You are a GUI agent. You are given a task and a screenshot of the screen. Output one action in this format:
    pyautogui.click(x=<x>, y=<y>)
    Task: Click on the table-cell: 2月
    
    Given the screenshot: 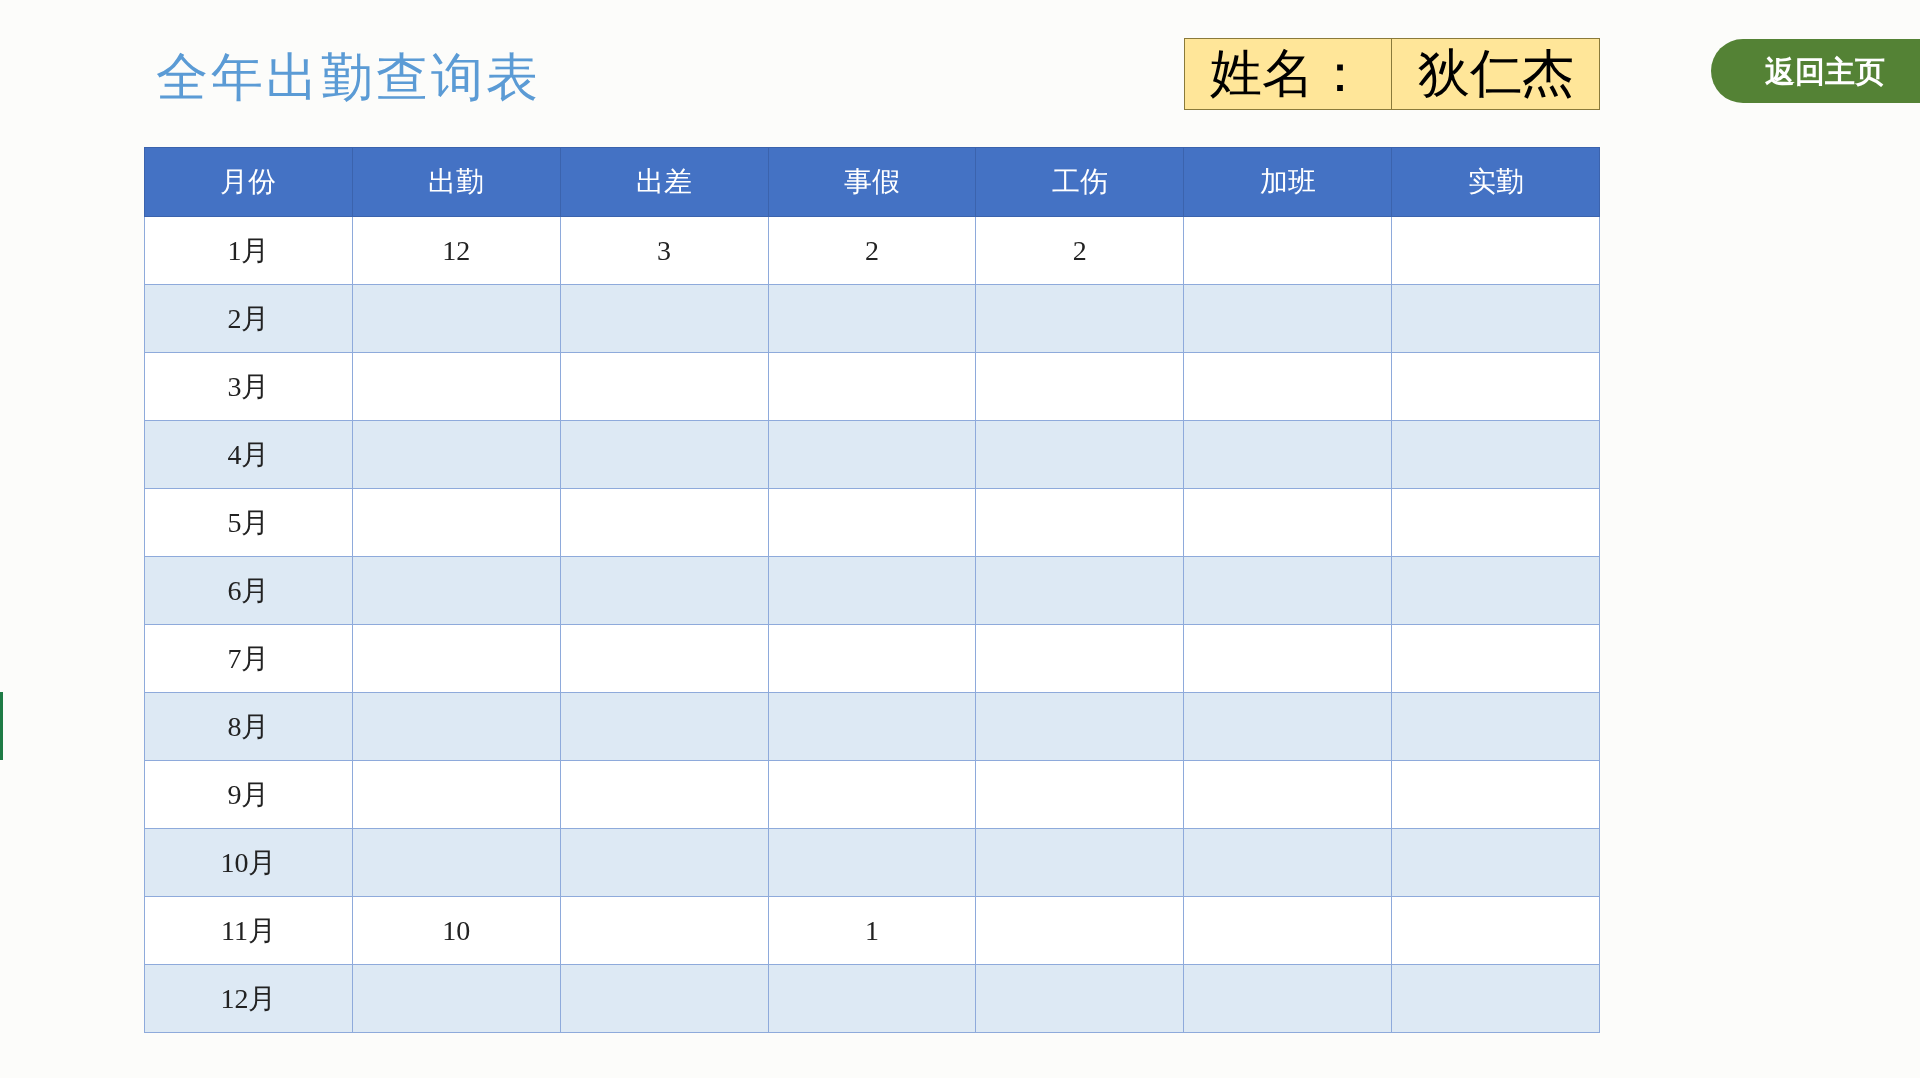 What is the action you would take?
    pyautogui.click(x=248, y=318)
    